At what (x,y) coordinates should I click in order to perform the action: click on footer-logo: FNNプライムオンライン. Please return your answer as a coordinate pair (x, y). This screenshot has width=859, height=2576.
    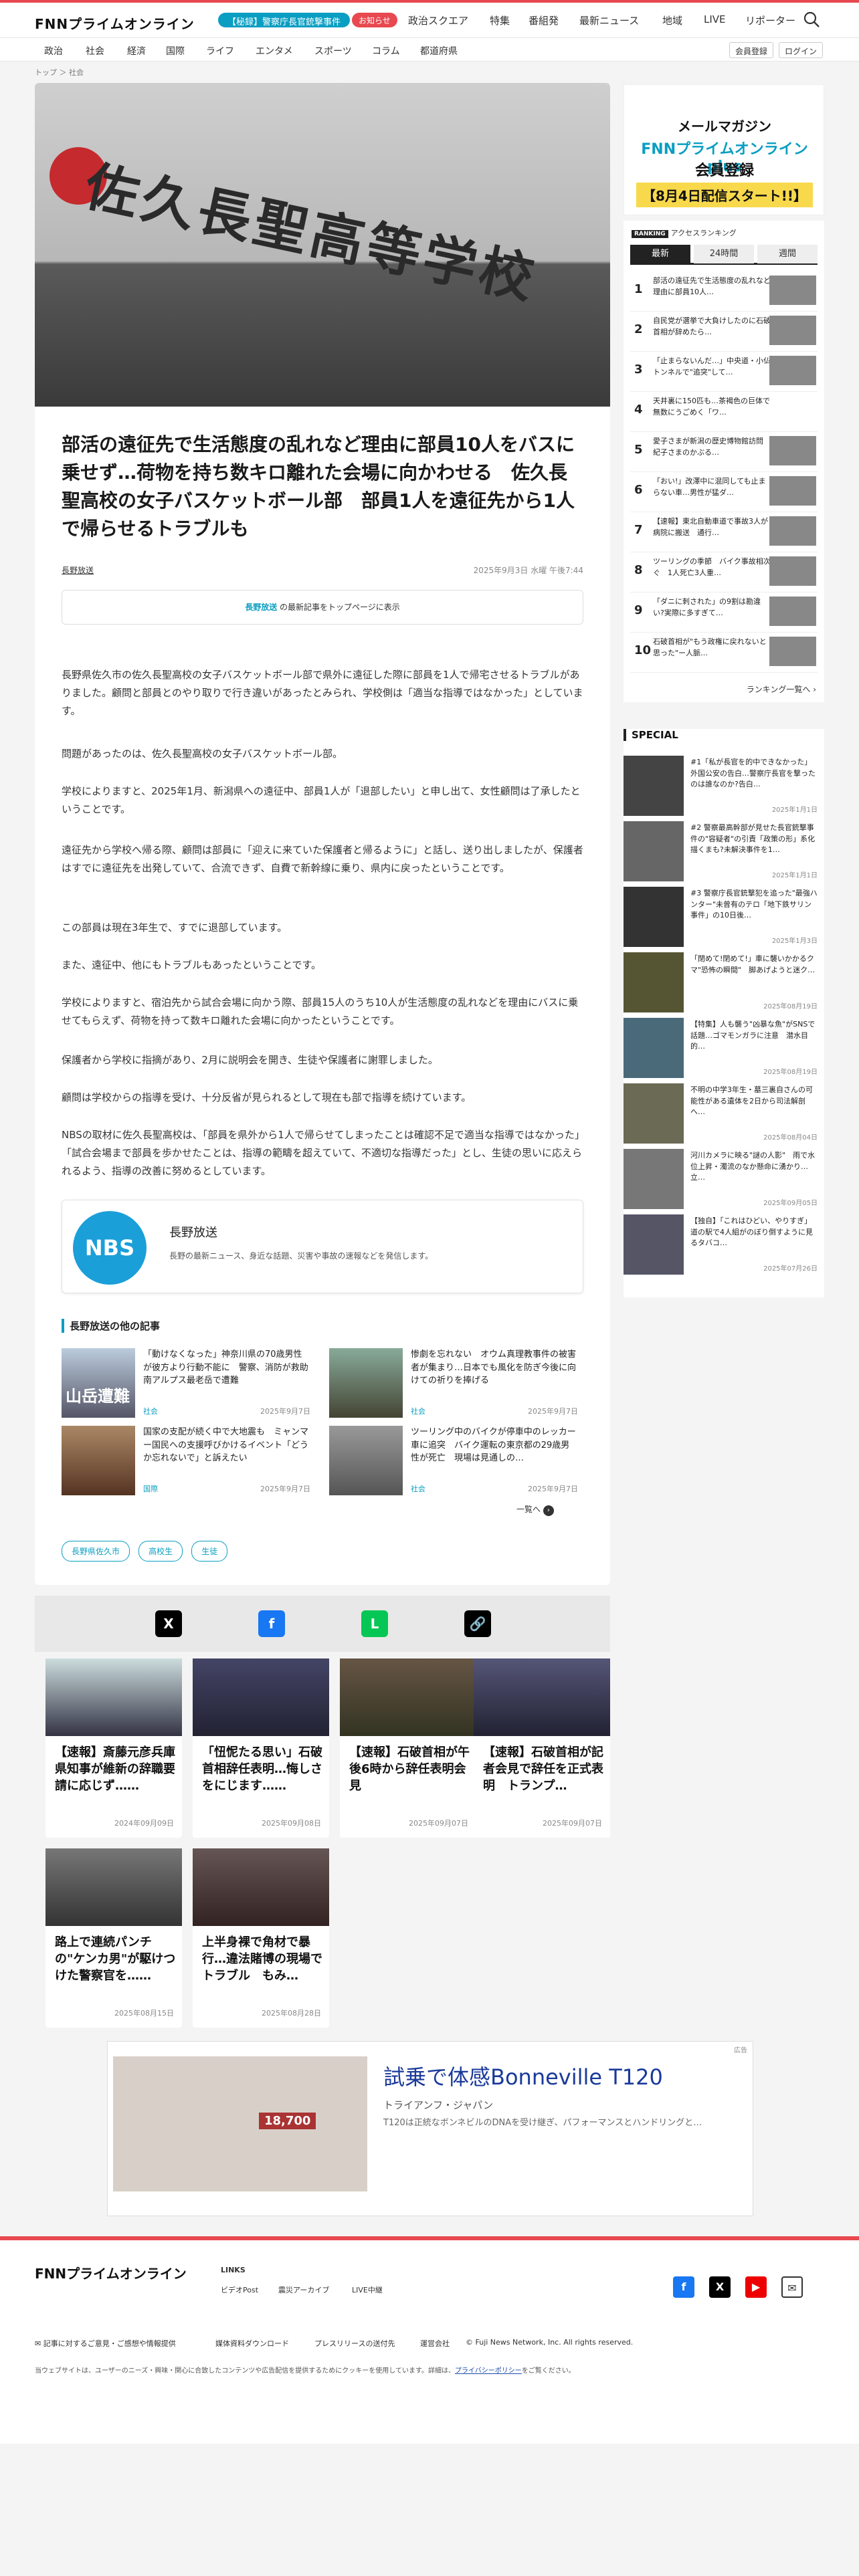
    Looking at the image, I should click on (111, 2272).